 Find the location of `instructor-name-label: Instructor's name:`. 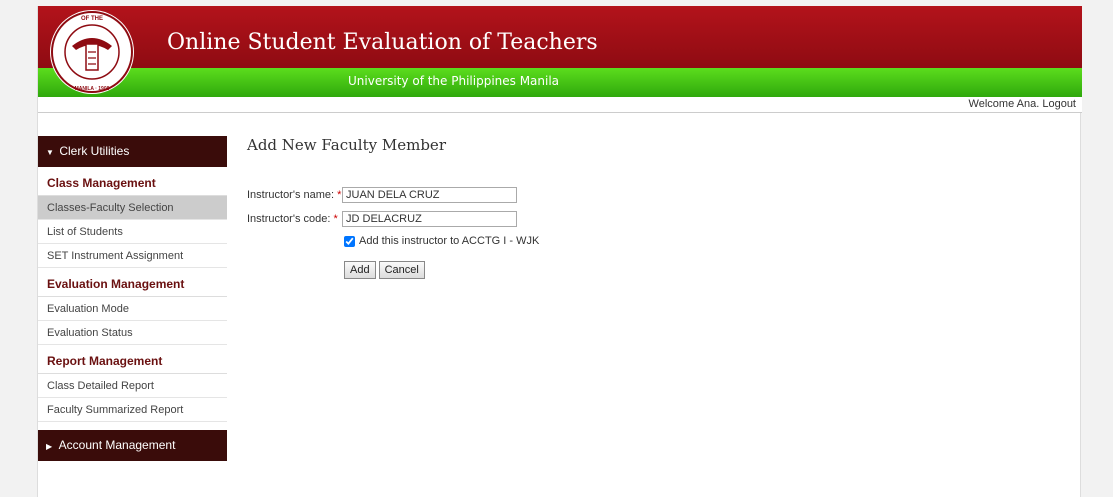

instructor-name-label: Instructor's name: is located at coordinates (291, 194).